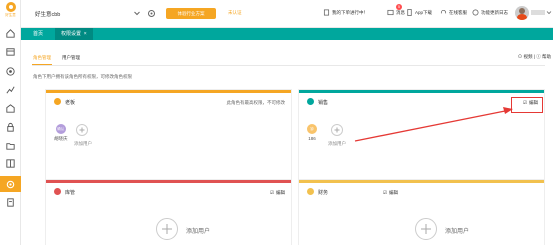 Image resolution: width=553 pixels, height=245 pixels. Describe the element at coordinates (71, 58) in the screenshot. I see `subtab-user-management: 用户管理` at that location.